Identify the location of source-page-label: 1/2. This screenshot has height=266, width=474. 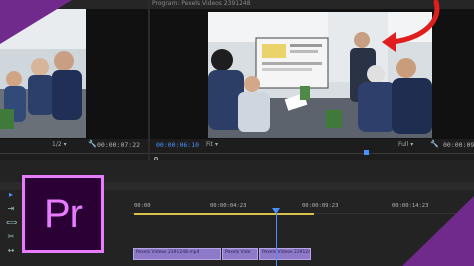
(57, 144).